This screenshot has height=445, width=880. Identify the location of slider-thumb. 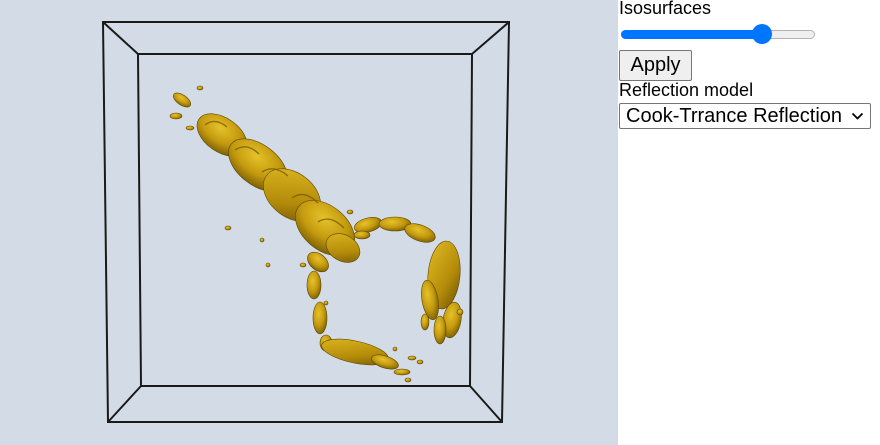
(762, 34).